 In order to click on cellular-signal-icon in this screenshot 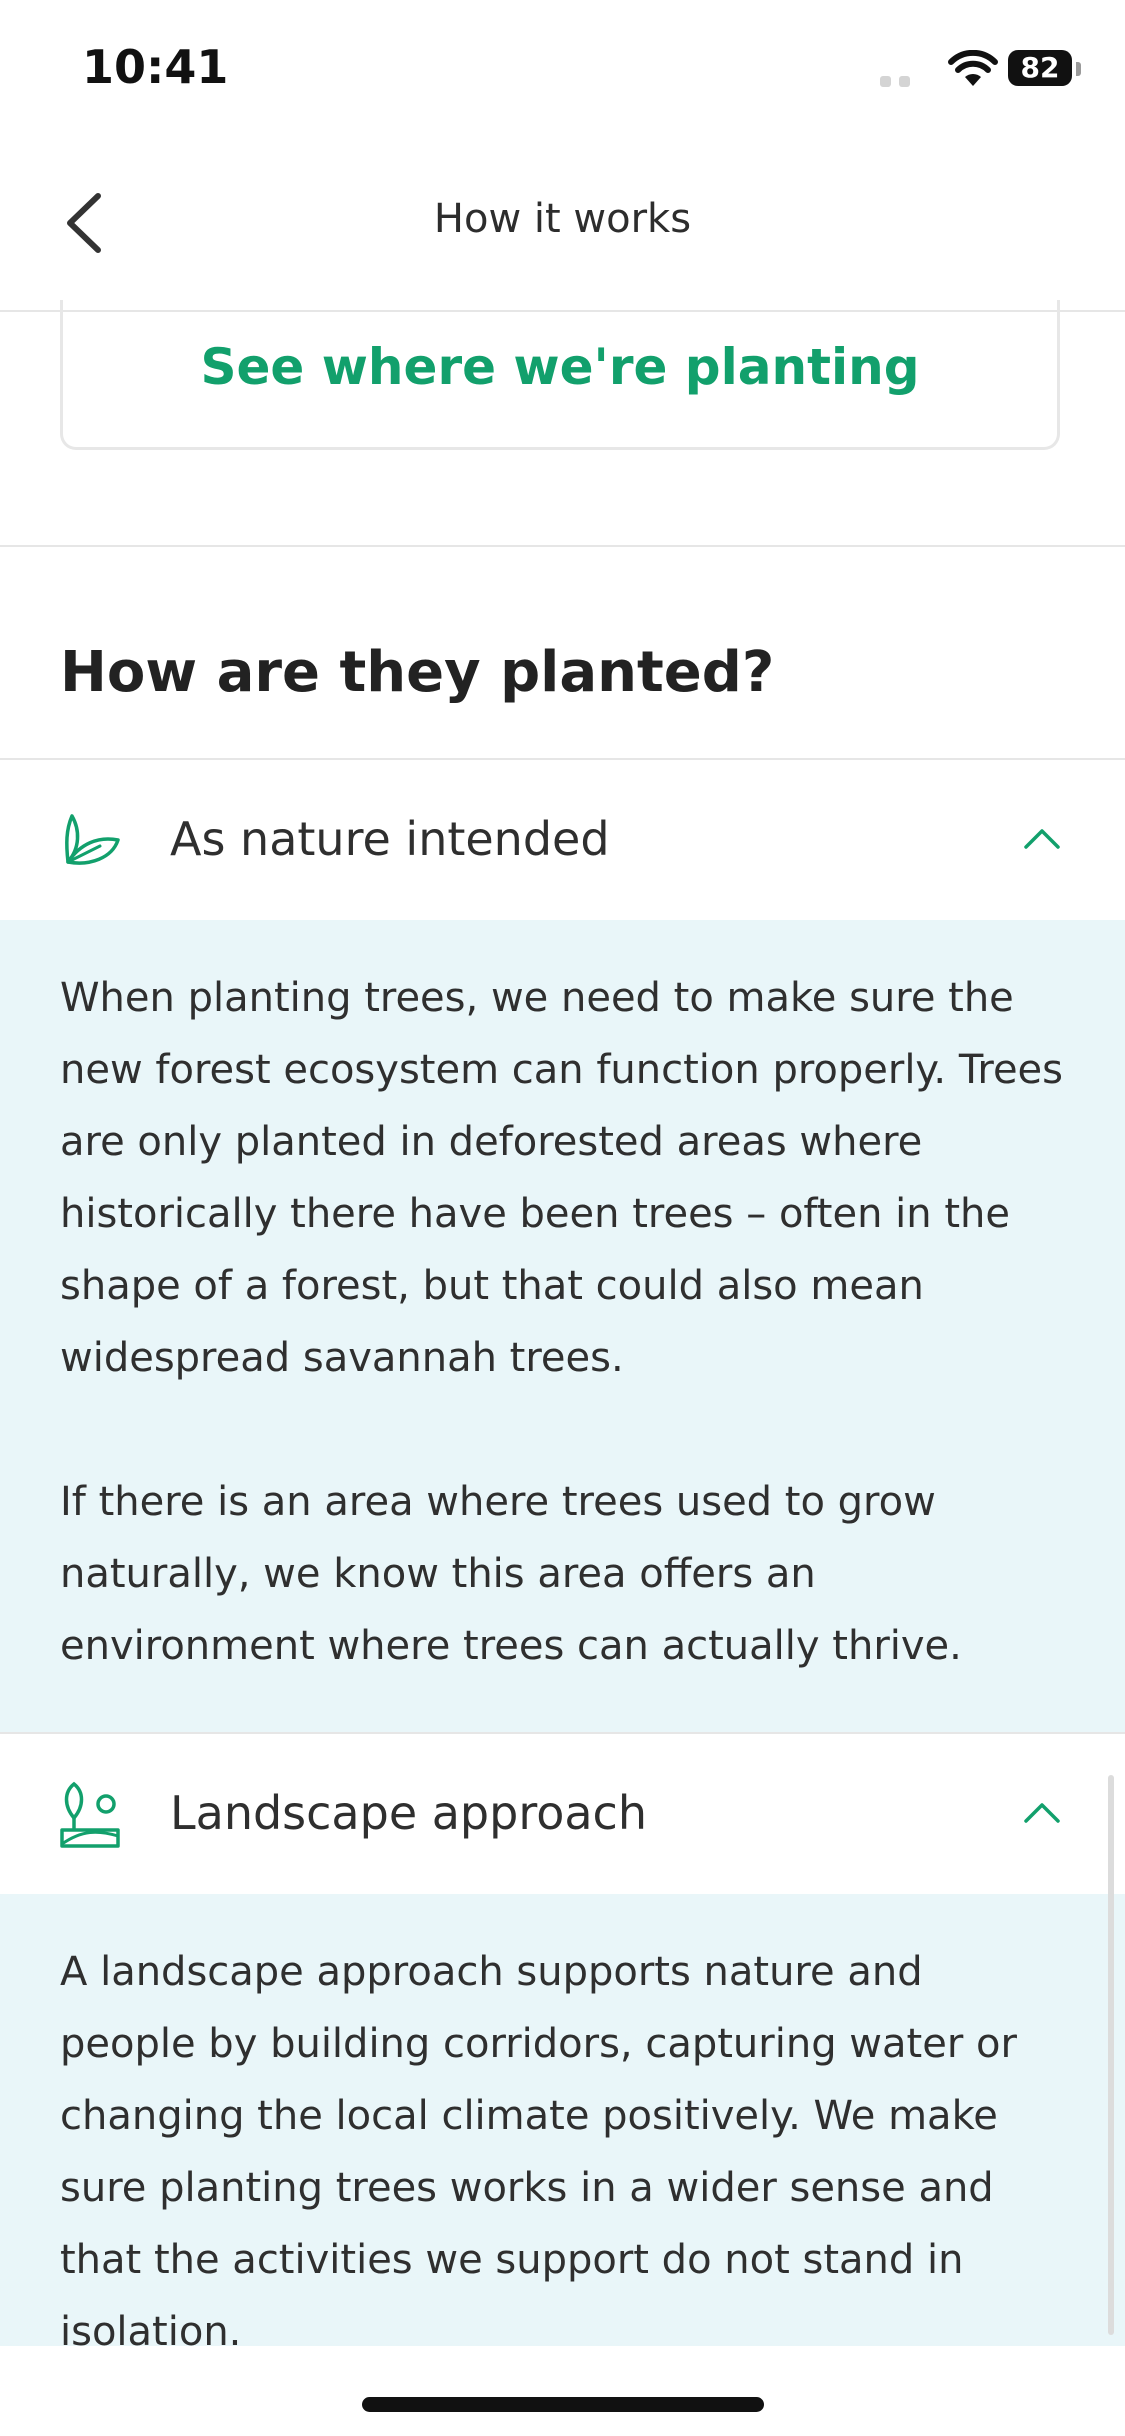, I will do `click(899, 81)`.